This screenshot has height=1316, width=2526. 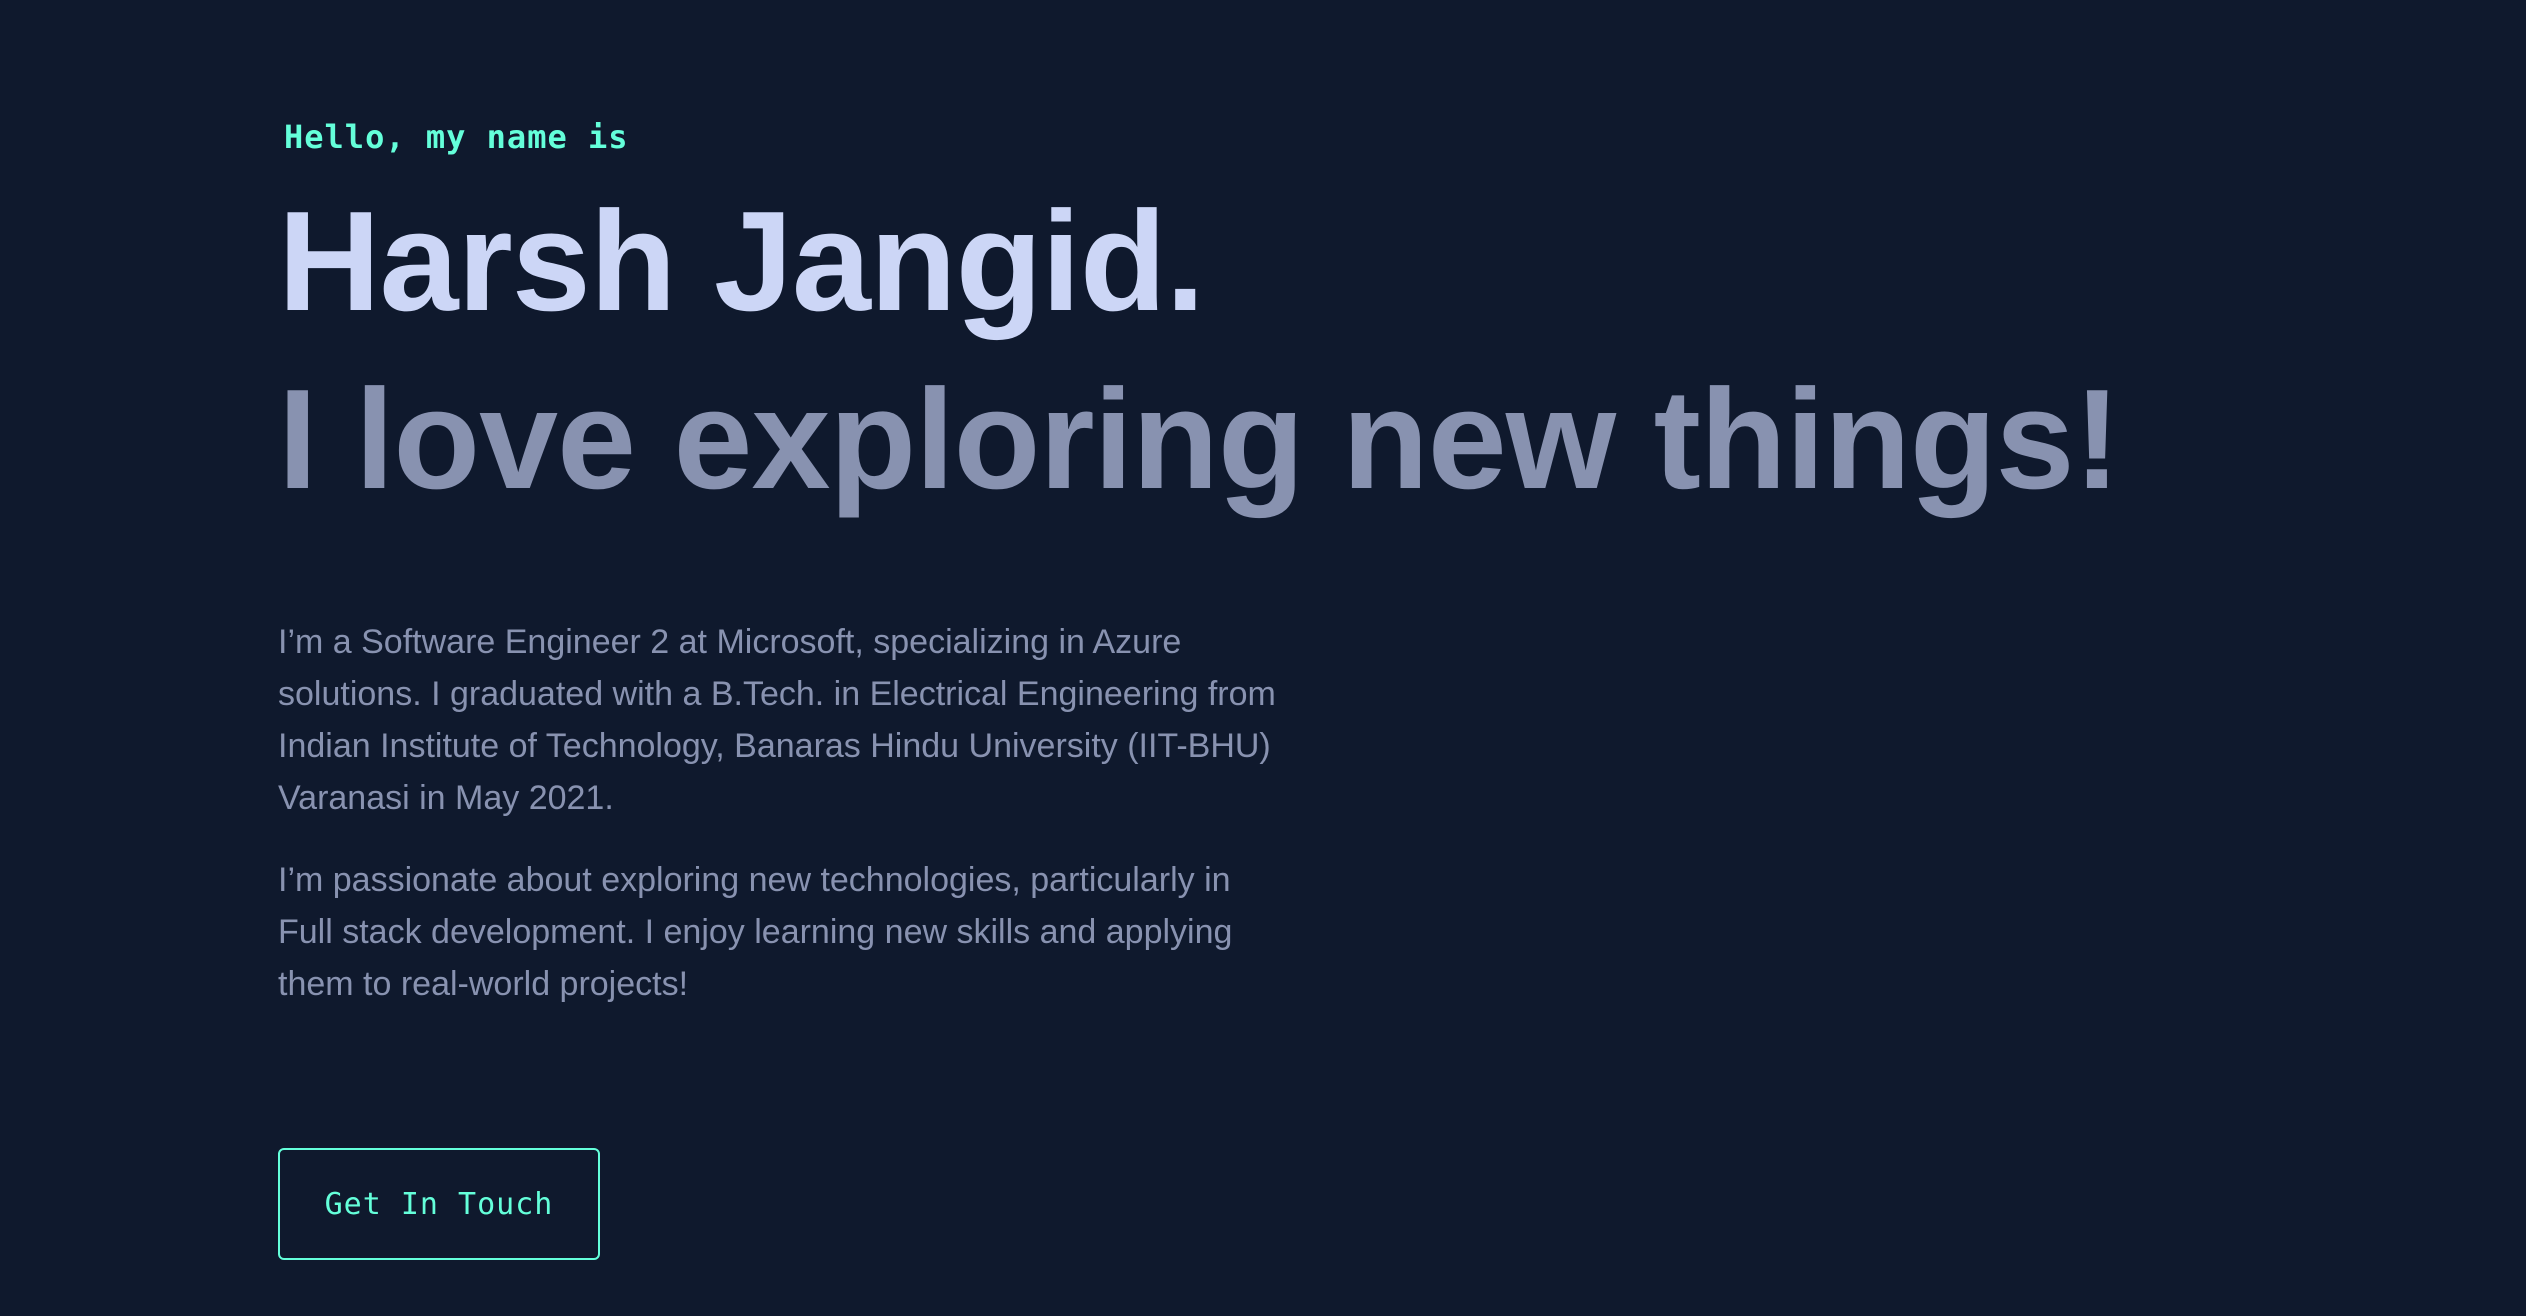 What do you see at coordinates (456, 137) in the screenshot?
I see `greeting-text: Hello, my name is` at bounding box center [456, 137].